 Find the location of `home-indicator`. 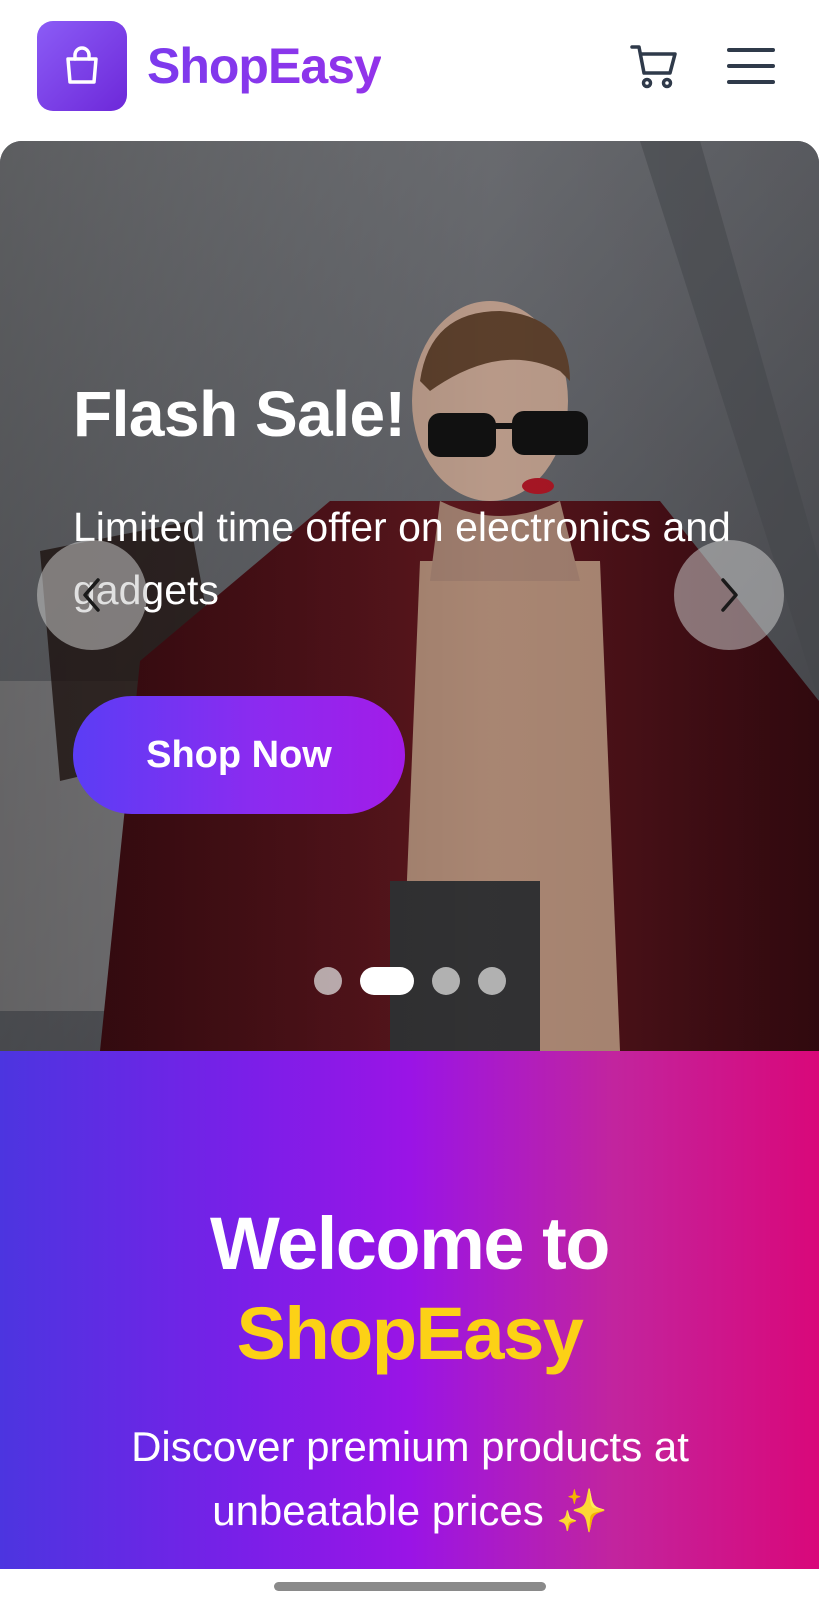

home-indicator is located at coordinates (410, 1586).